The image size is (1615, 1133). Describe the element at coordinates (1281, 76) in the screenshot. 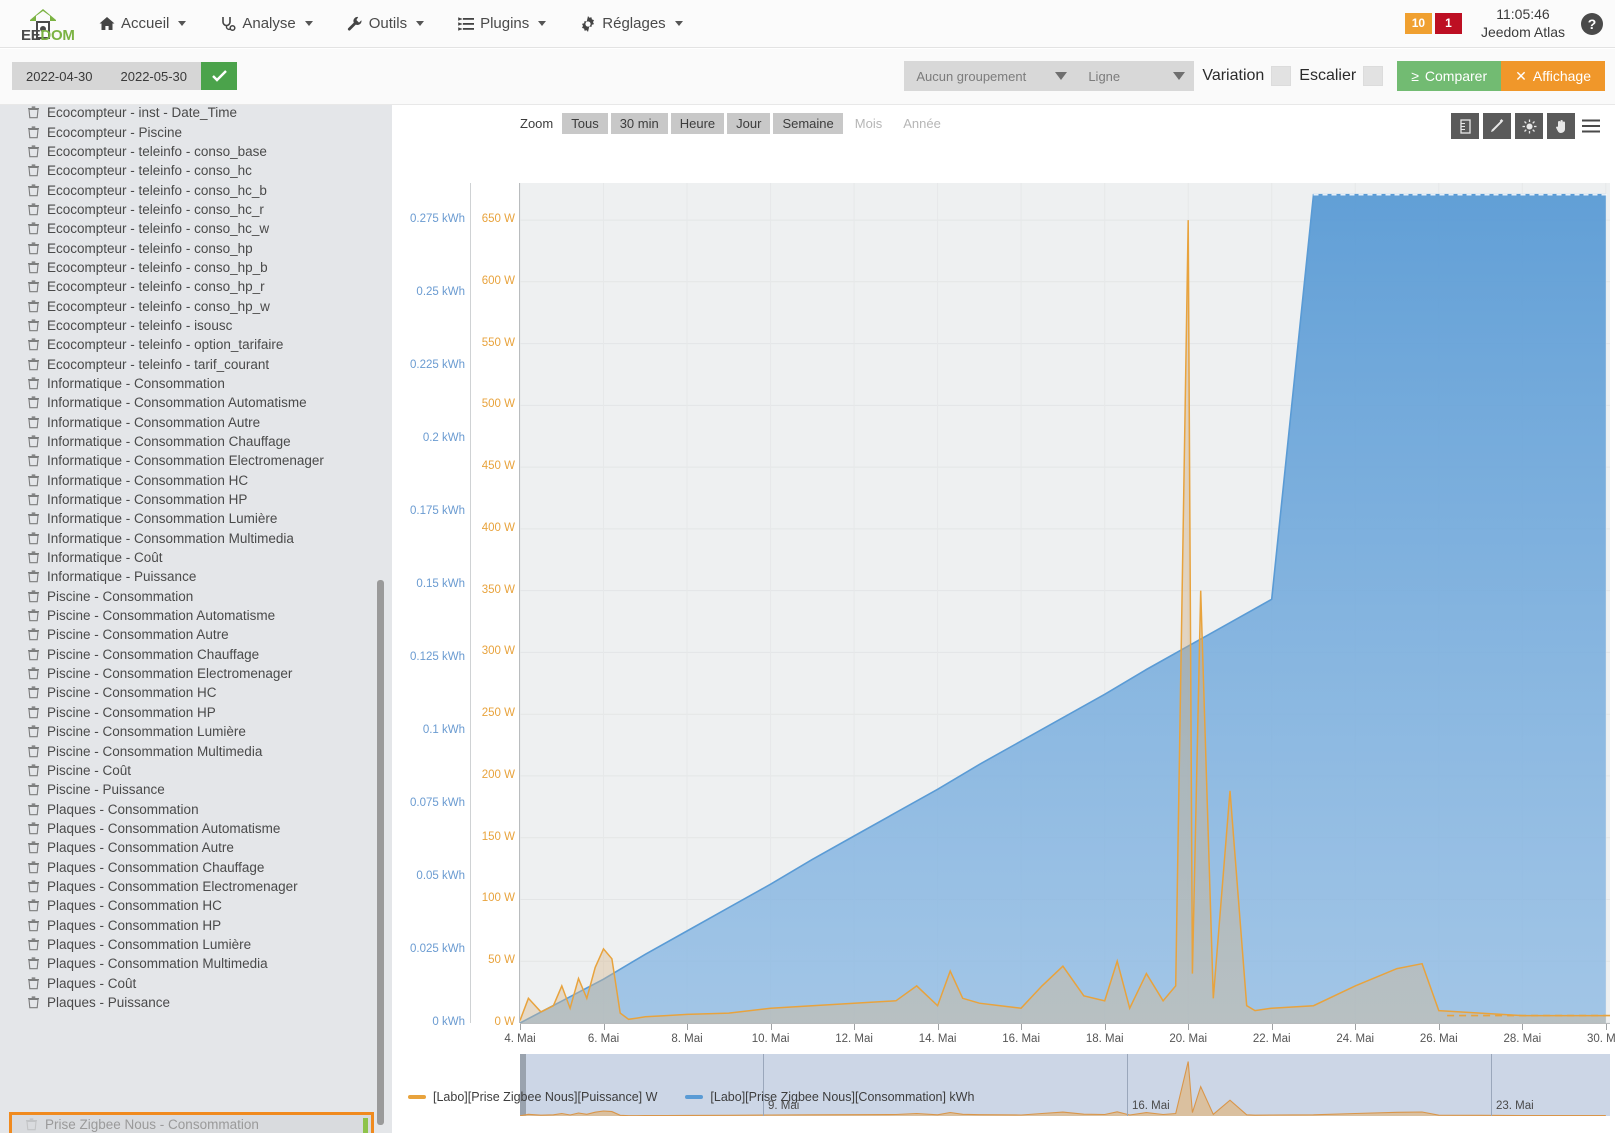

I see `variation-checkbox` at that location.